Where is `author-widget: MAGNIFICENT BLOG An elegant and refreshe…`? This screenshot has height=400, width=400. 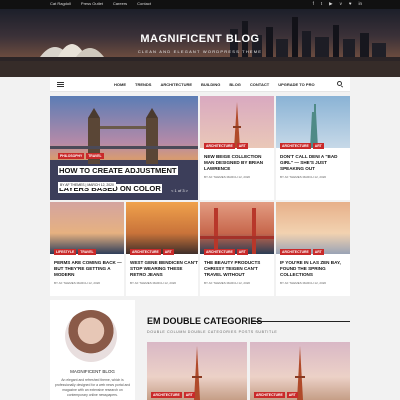 author-widget: MAGNIFICENT BLOG An elegant and refreshe… is located at coordinates (92, 350).